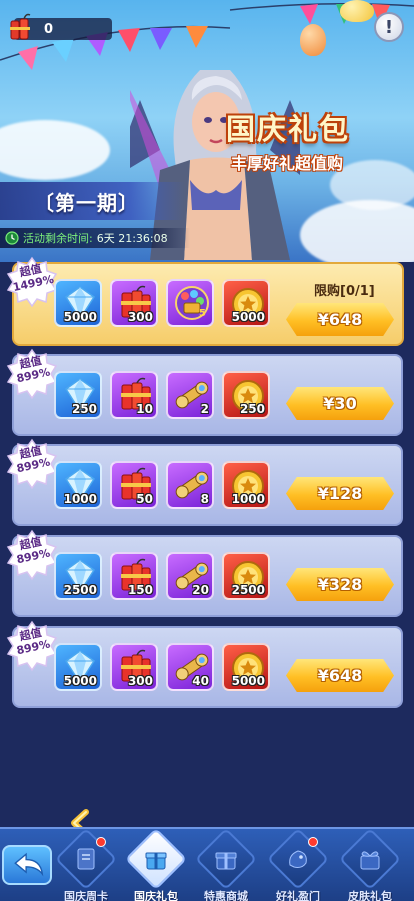 This screenshot has width=414, height=901. What do you see at coordinates (49, 29) in the screenshot?
I see `currency-count: 0` at bounding box center [49, 29].